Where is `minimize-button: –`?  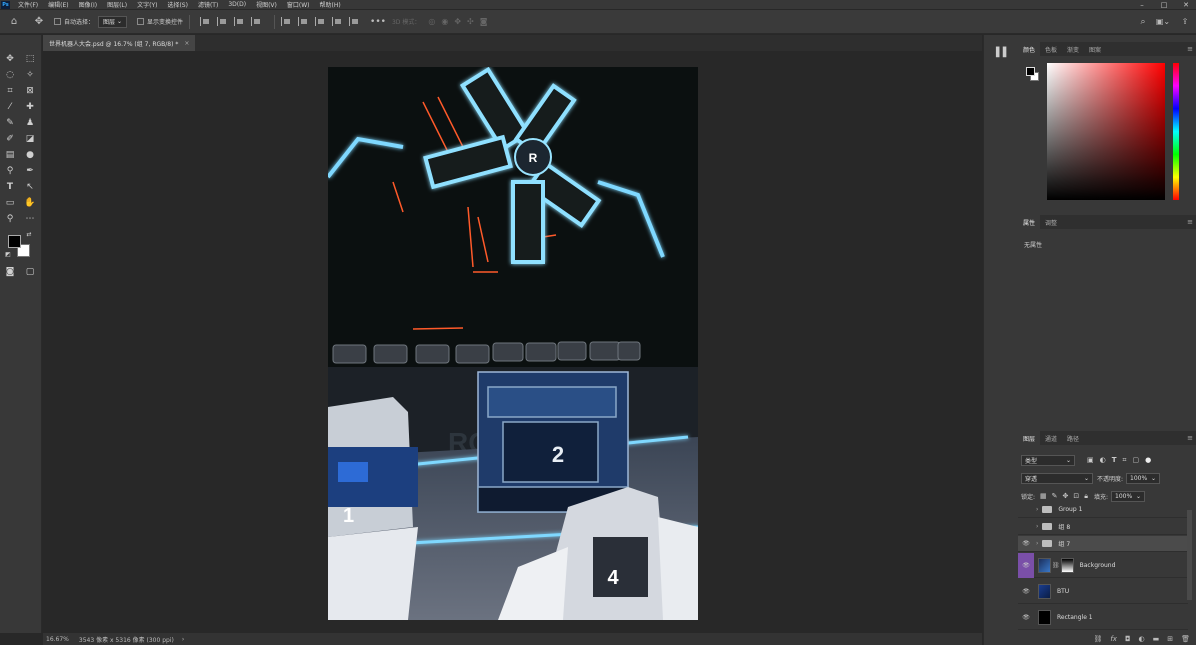 minimize-button: – is located at coordinates (1142, 4).